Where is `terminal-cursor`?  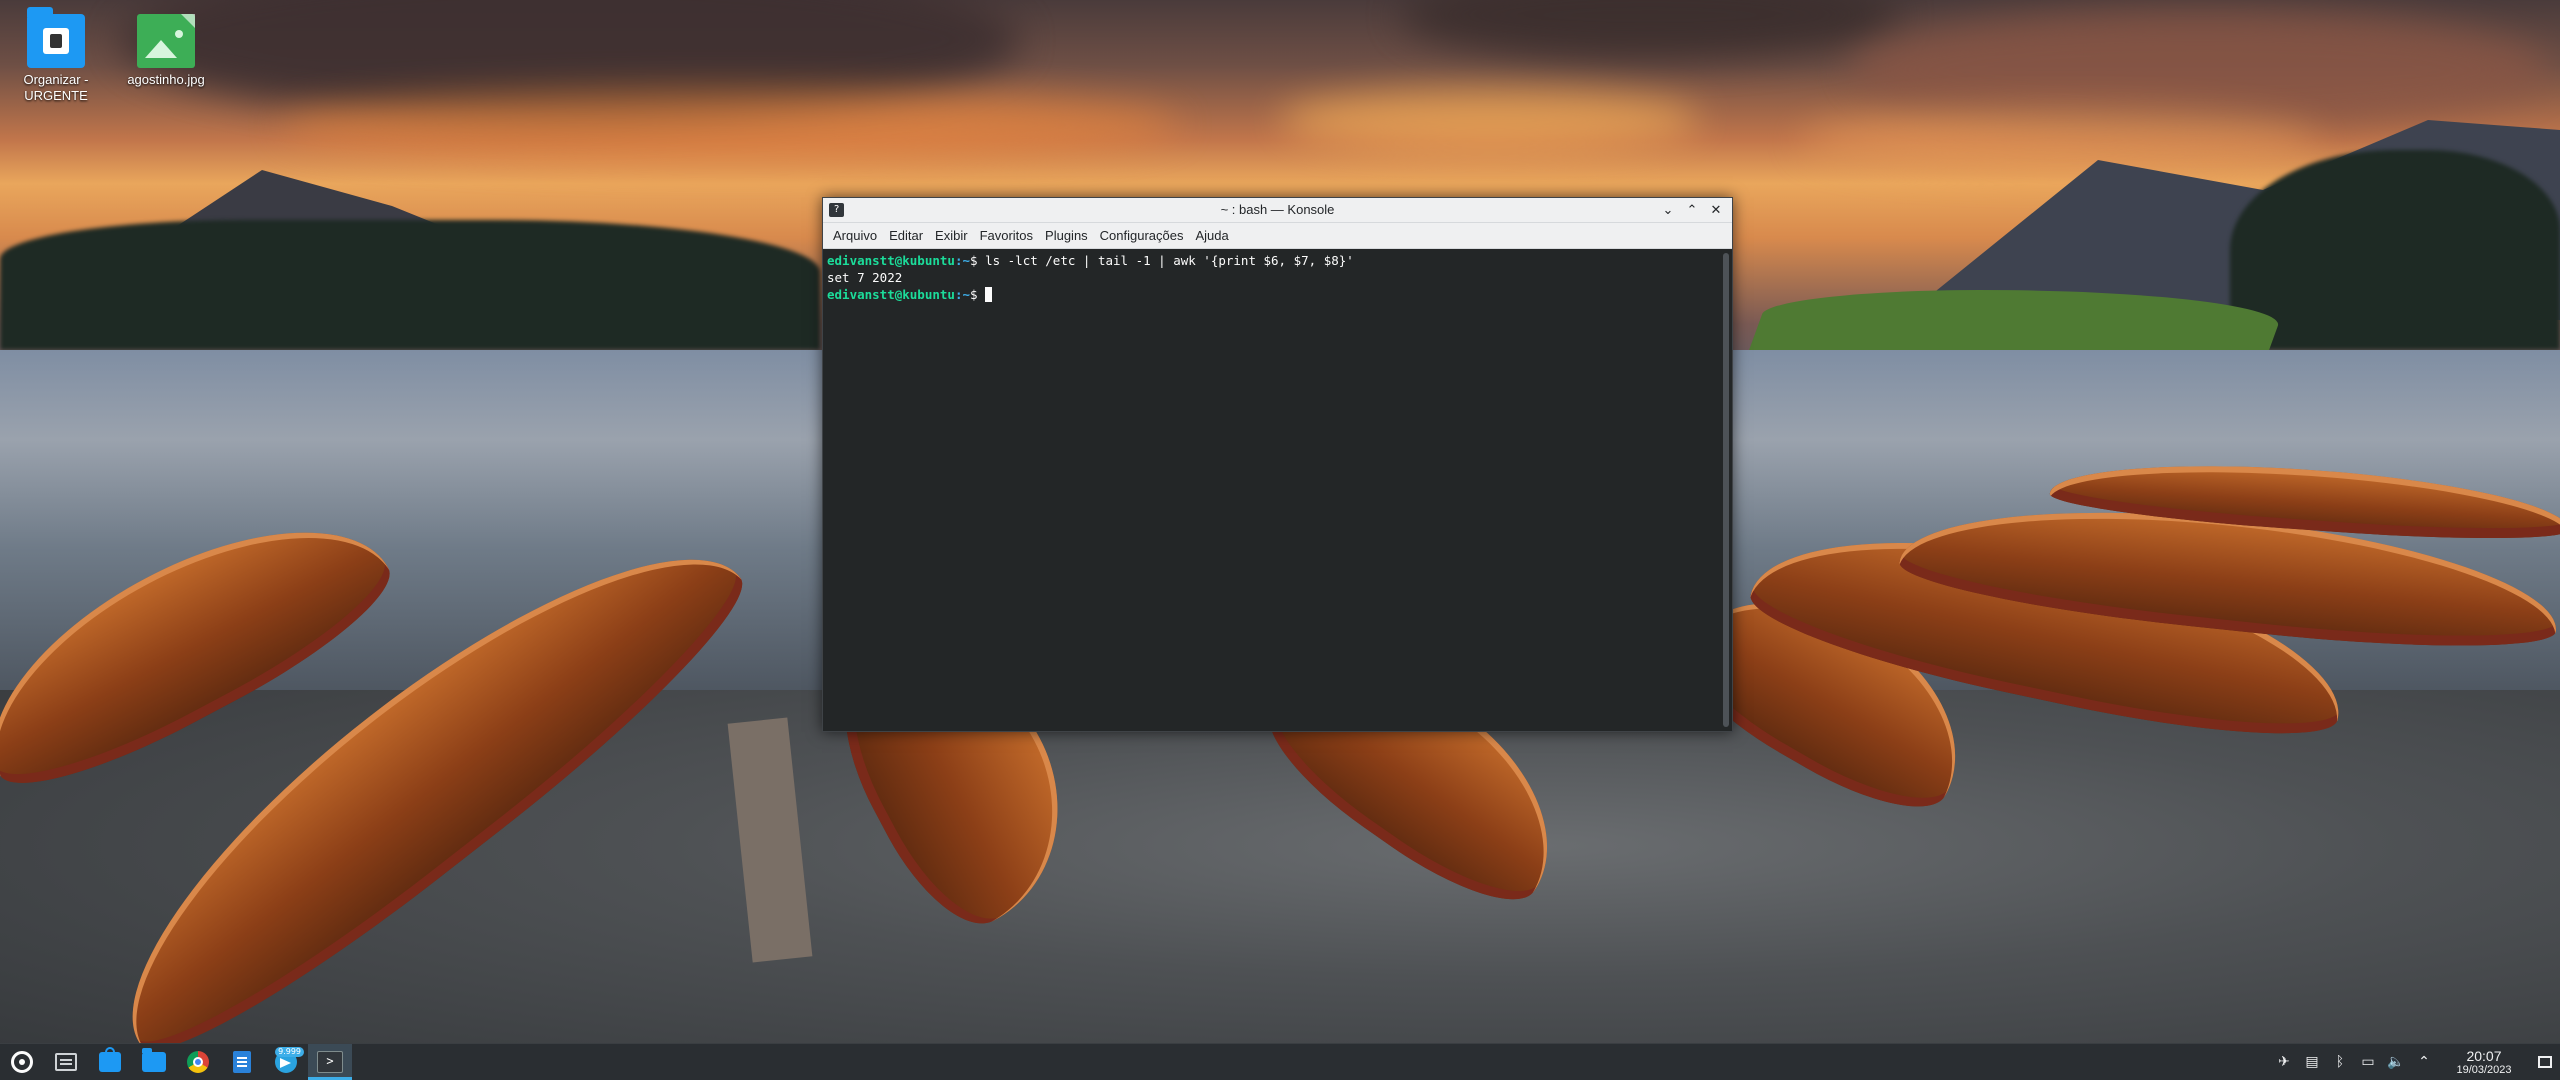
terminal-cursor is located at coordinates (989, 294).